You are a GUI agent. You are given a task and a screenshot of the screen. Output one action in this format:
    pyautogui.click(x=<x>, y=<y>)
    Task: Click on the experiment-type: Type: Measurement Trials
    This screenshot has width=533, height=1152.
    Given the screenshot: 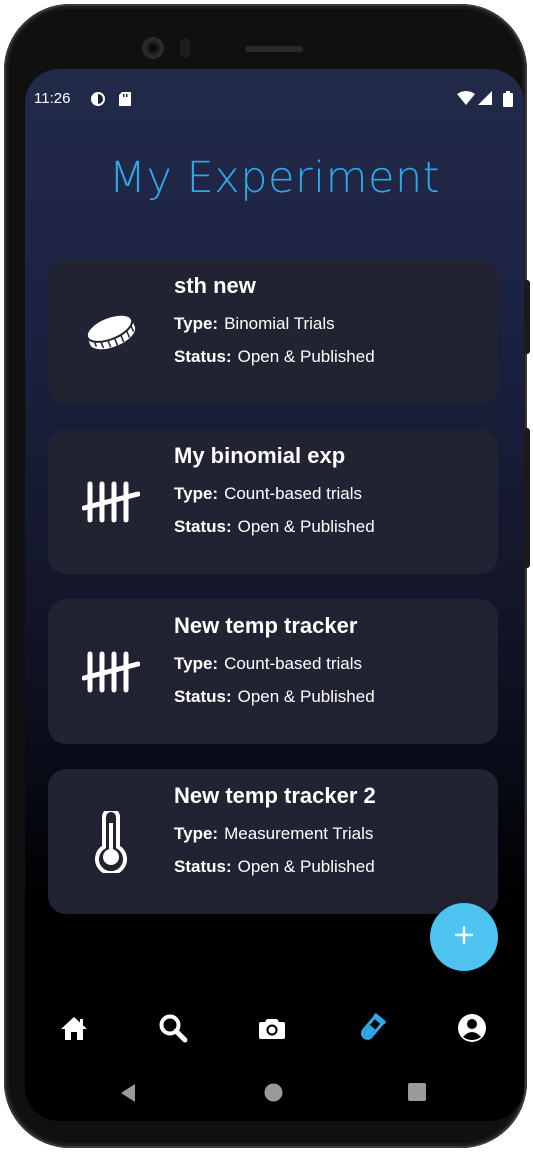 What is the action you would take?
    pyautogui.click(x=273, y=834)
    